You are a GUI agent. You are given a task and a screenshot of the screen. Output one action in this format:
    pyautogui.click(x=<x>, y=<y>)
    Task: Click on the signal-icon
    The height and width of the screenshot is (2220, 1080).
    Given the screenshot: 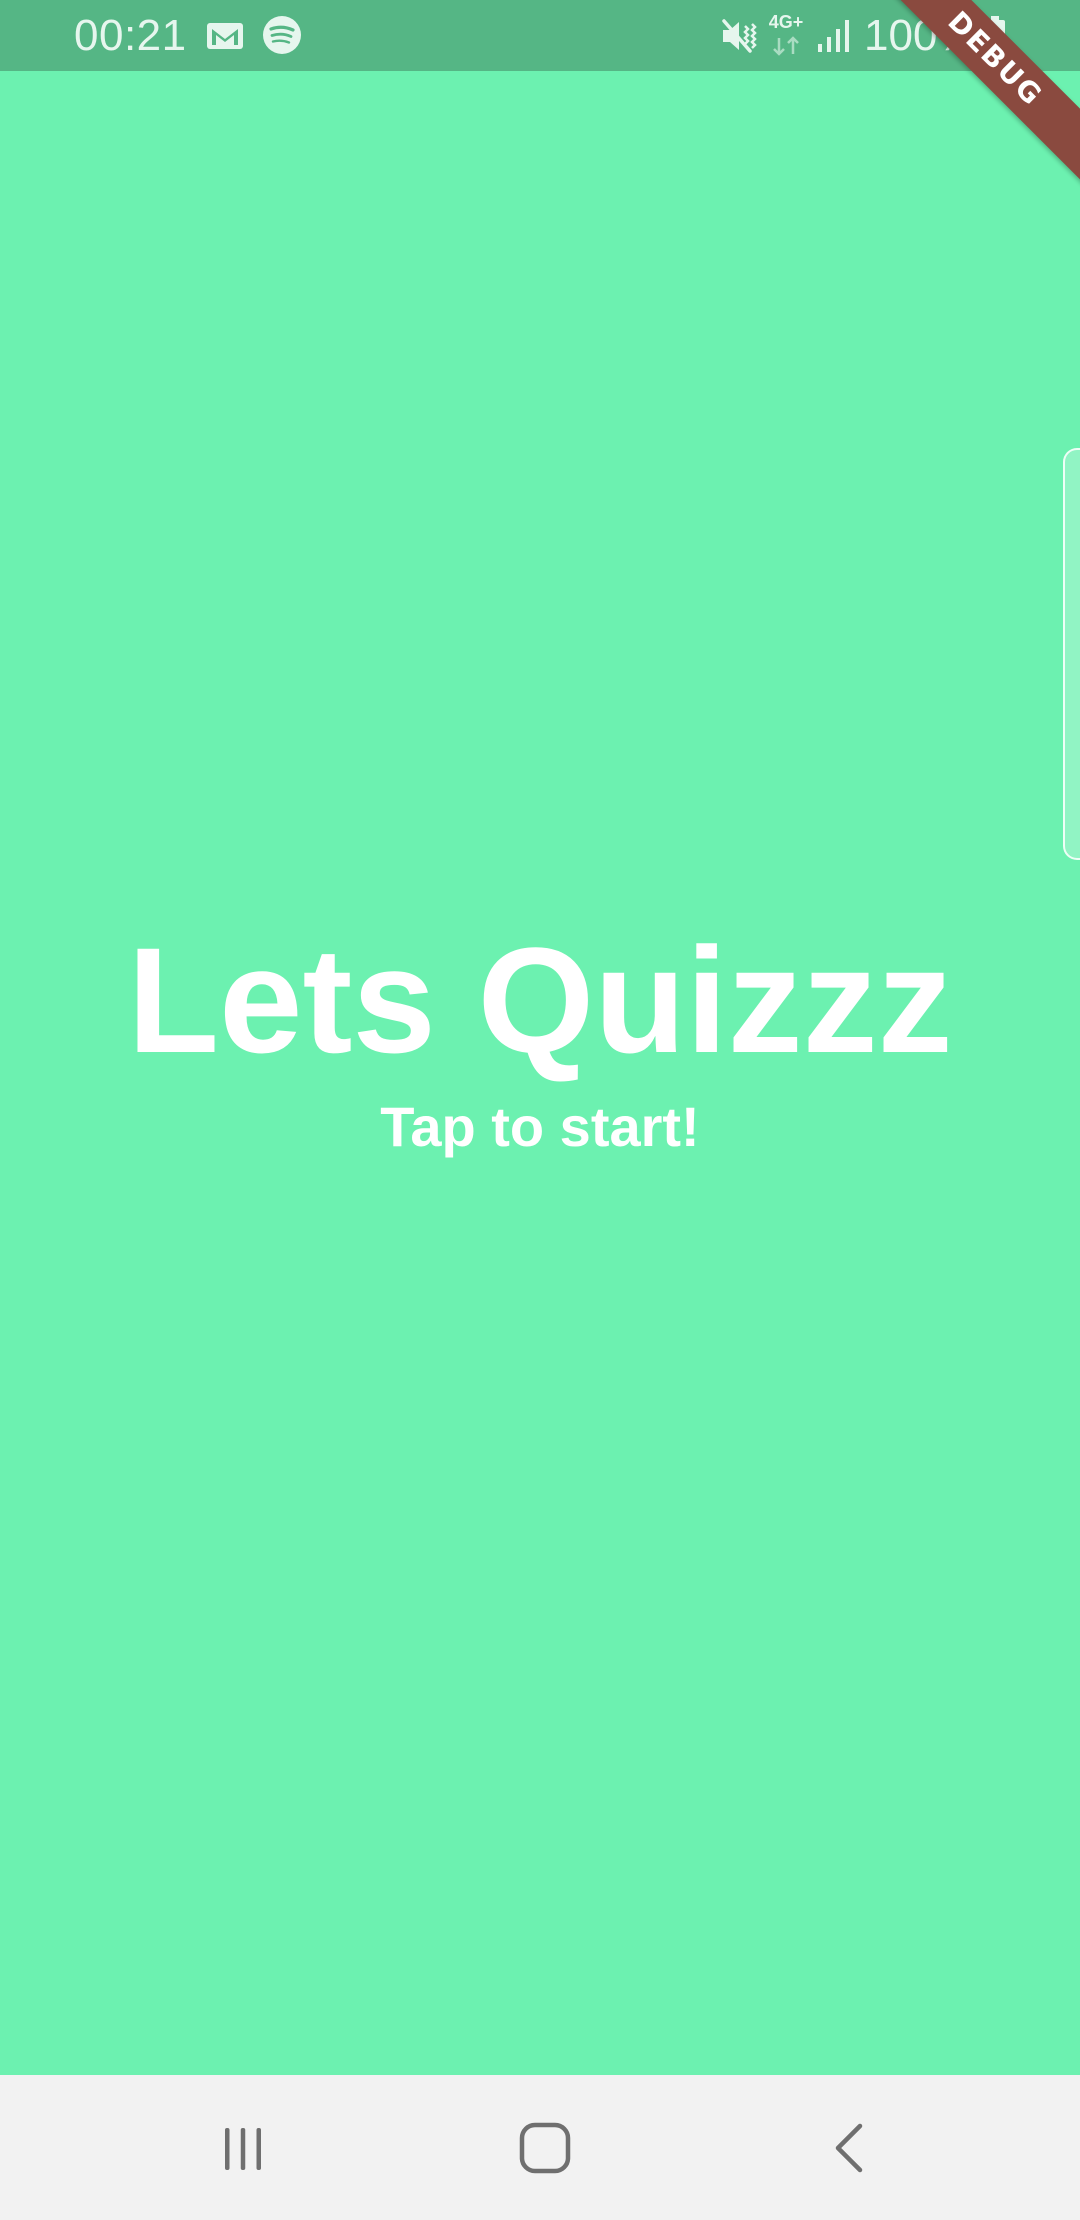 What is the action you would take?
    pyautogui.click(x=833, y=36)
    